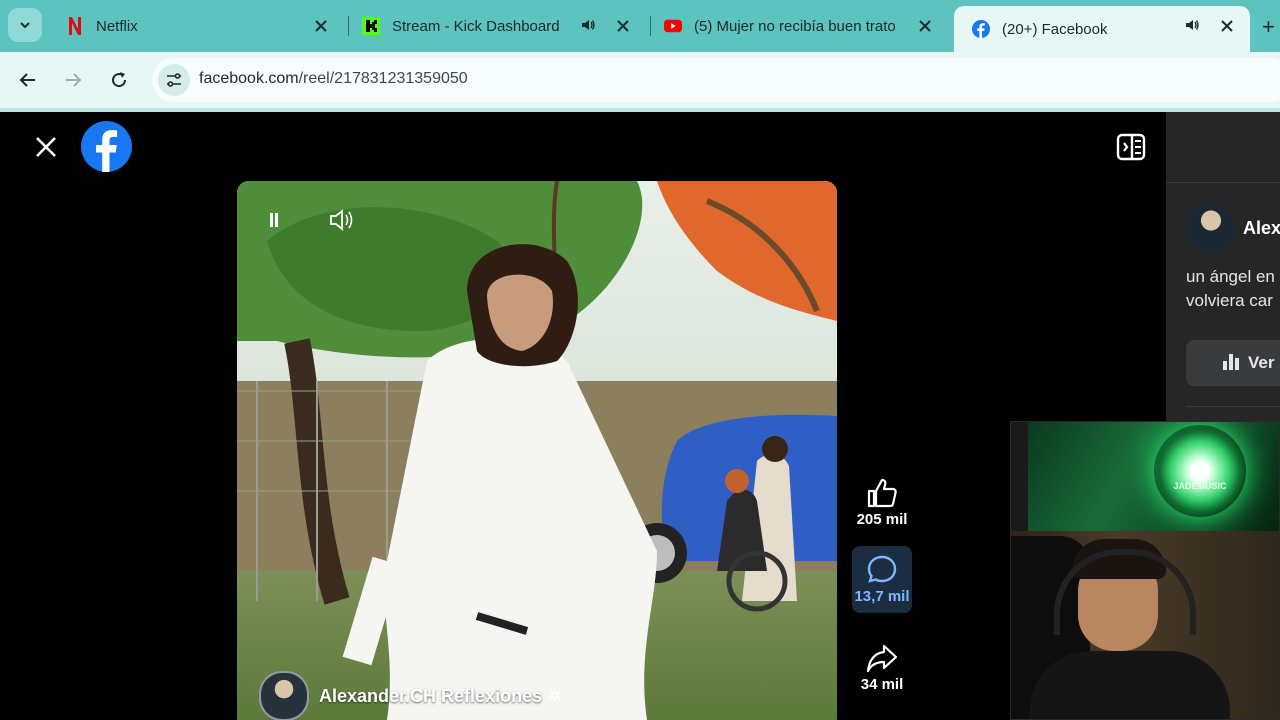 The width and height of the screenshot is (1280, 720). I want to click on bar-chart-icon, so click(1231, 363).